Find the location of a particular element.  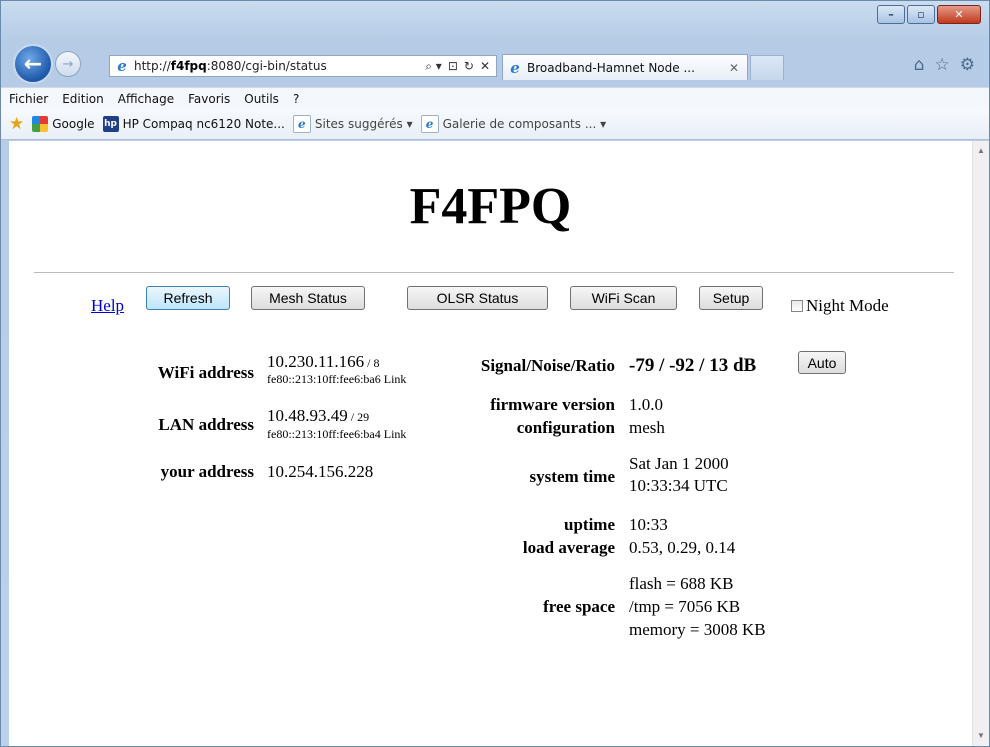

title-divider is located at coordinates (494, 272).